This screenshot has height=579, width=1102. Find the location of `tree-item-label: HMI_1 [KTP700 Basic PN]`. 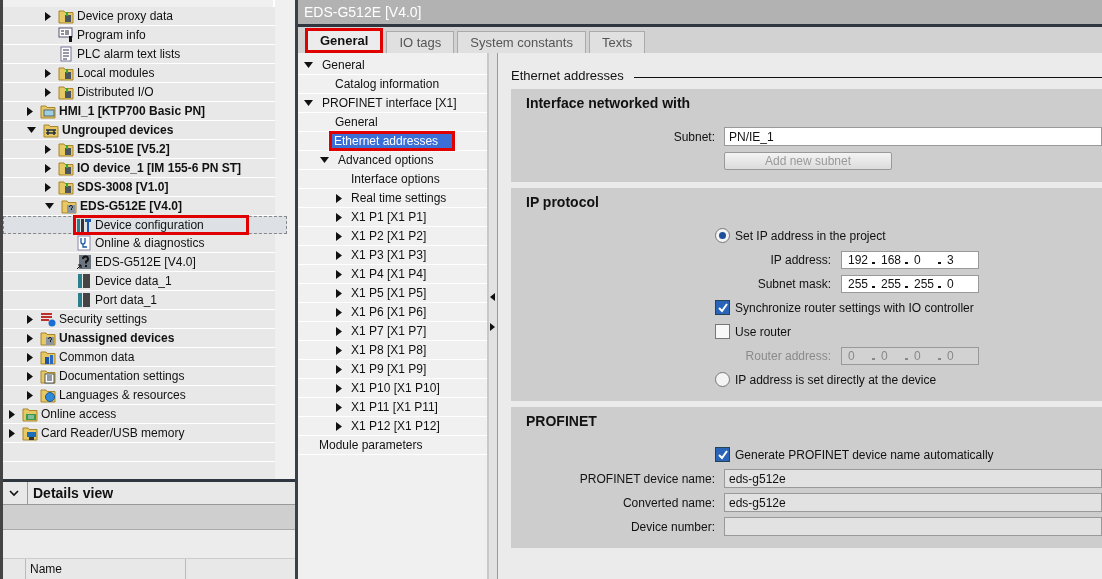

tree-item-label: HMI_1 [KTP700 Basic PN] is located at coordinates (132, 111).